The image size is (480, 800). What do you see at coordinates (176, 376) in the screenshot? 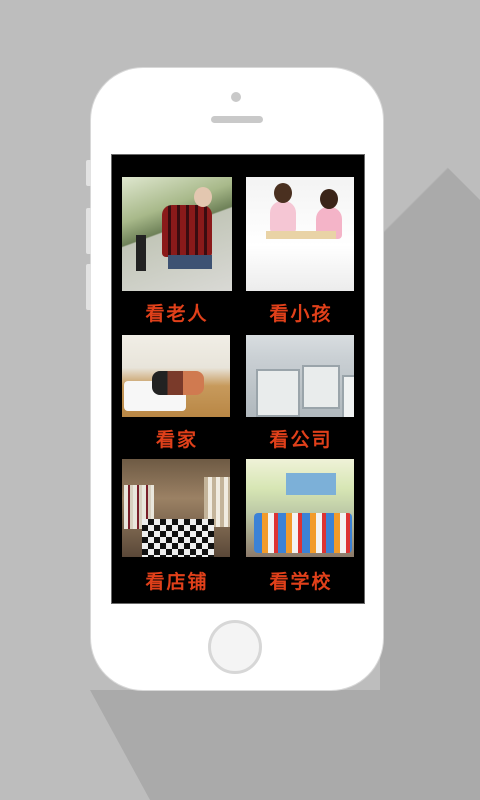
I see `home-photo` at bounding box center [176, 376].